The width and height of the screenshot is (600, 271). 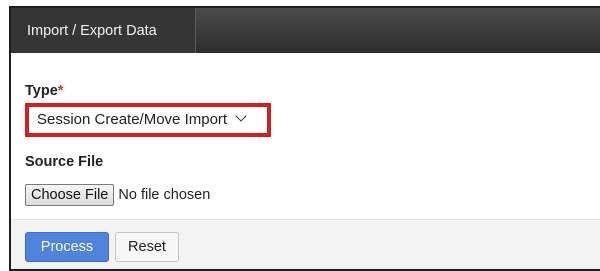 I want to click on chevron-down-icon, so click(x=241, y=116).